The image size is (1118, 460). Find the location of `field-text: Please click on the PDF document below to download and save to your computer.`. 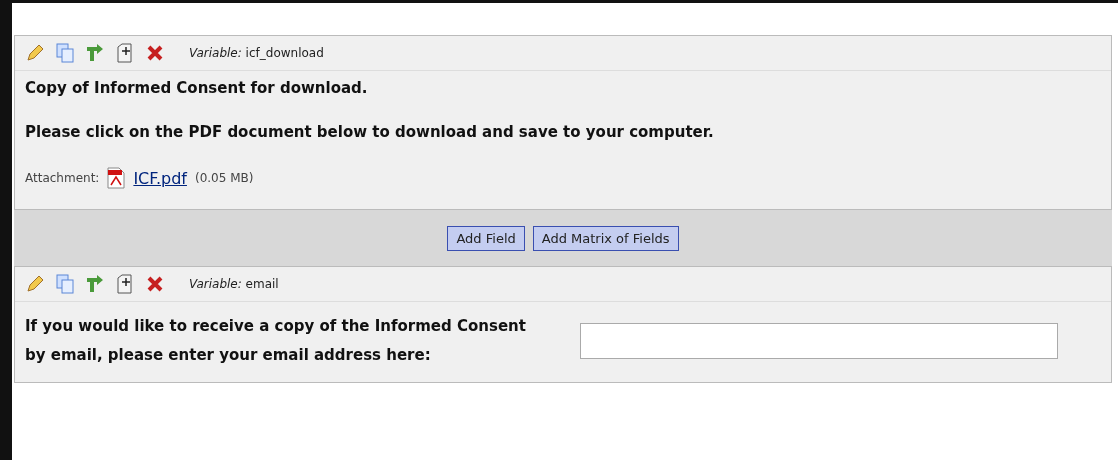

field-text: Please click on the PDF document below to download and save to your computer. is located at coordinates (370, 132).